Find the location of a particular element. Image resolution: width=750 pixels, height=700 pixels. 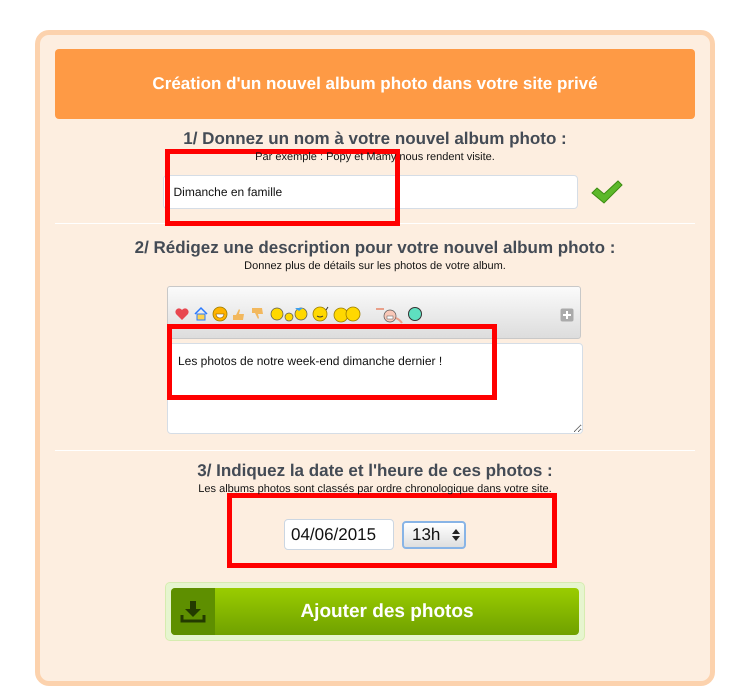

download-icon is located at coordinates (193, 611).